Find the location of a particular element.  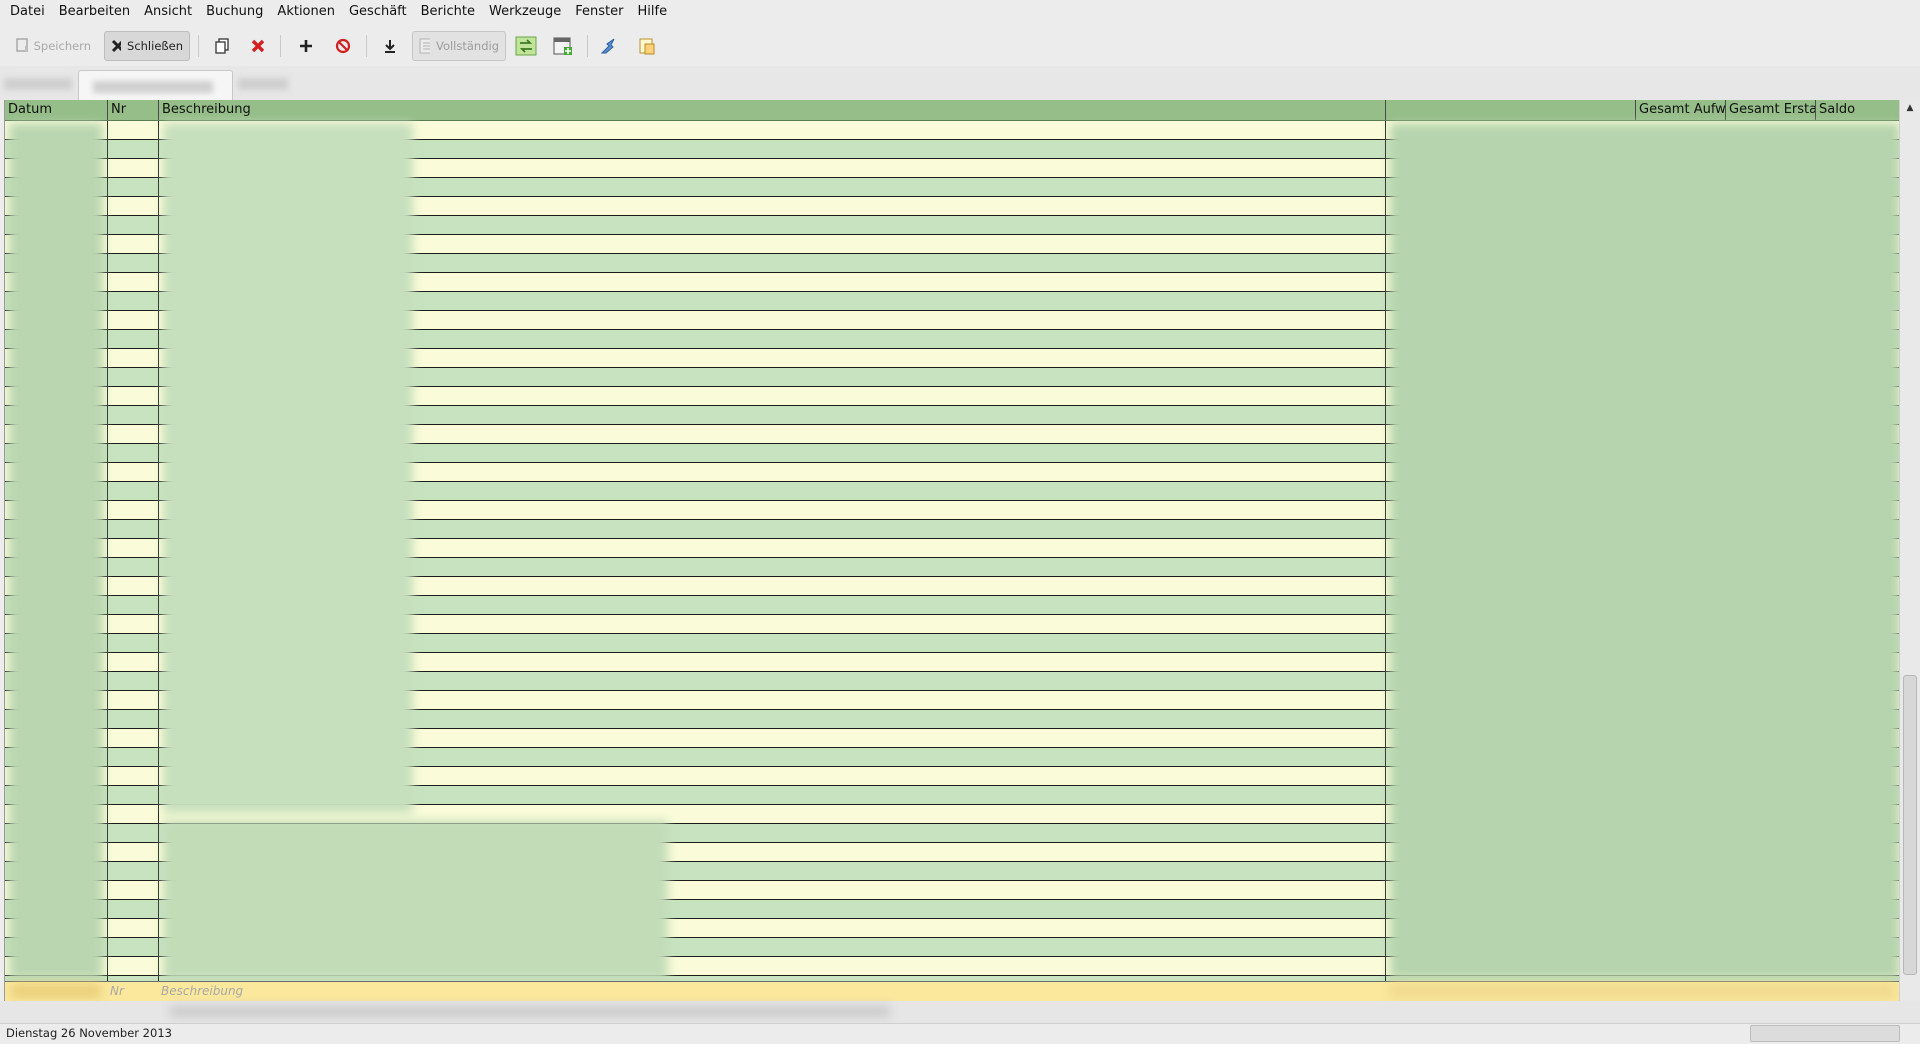

close-label: Schließen is located at coordinates (155, 46).